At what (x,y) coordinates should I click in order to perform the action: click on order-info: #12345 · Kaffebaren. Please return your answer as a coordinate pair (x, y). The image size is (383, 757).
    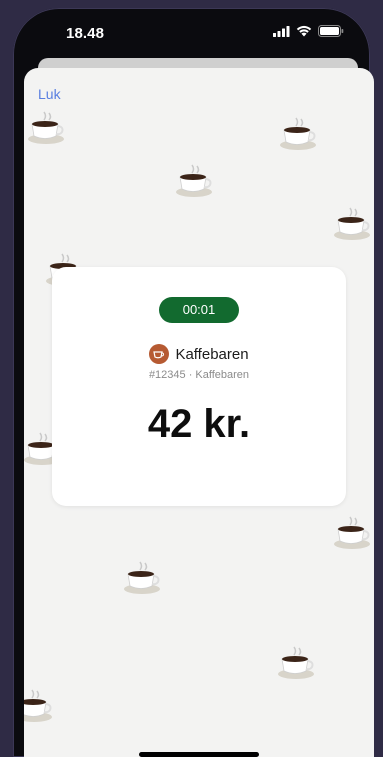
    Looking at the image, I should click on (199, 375).